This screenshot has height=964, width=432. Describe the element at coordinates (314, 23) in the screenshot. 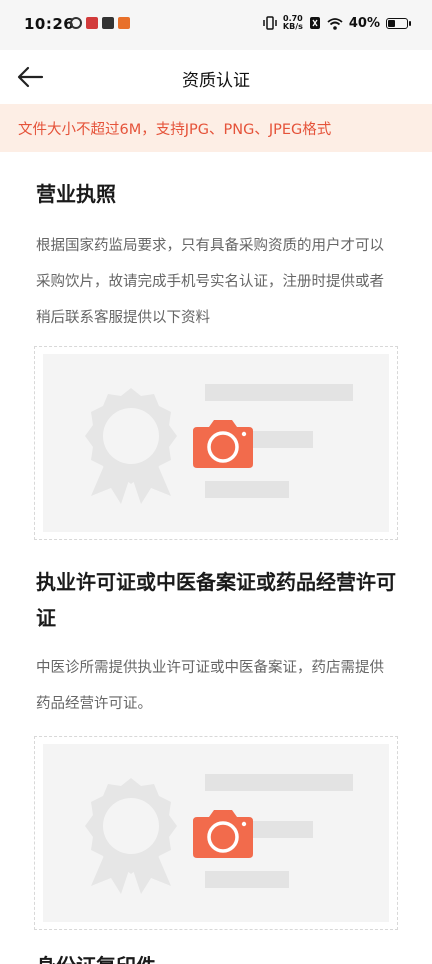

I see `sim-icon` at that location.